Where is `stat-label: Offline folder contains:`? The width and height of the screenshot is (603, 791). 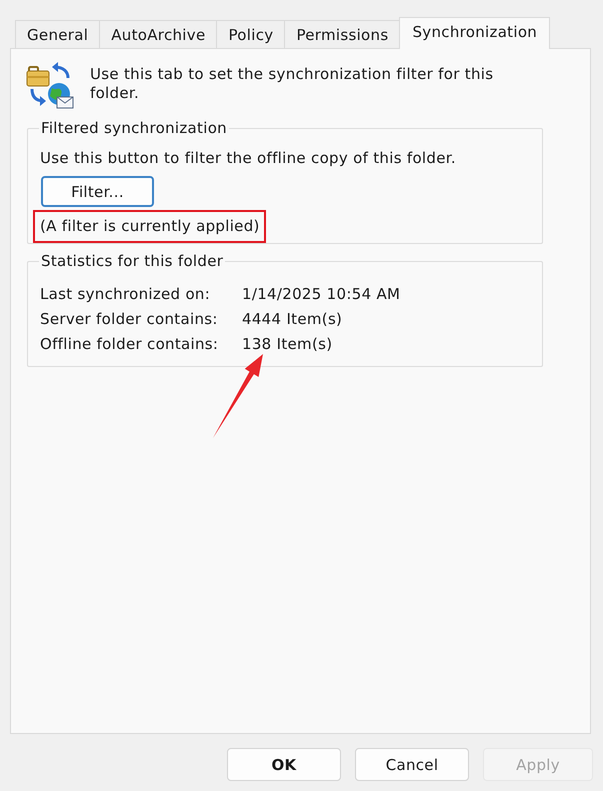 stat-label: Offline folder contains: is located at coordinates (130, 344).